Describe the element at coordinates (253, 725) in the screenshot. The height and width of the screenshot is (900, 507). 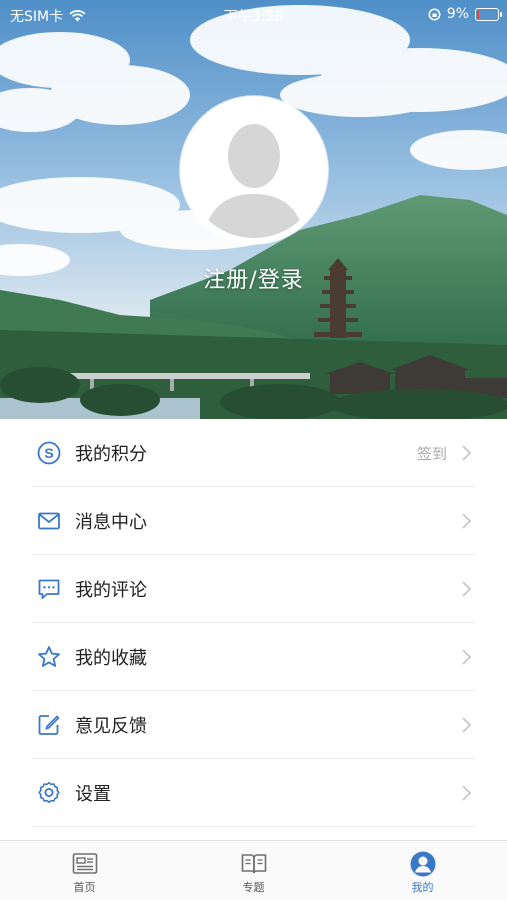
I see `menu-item-feedback: 意见反馈` at that location.